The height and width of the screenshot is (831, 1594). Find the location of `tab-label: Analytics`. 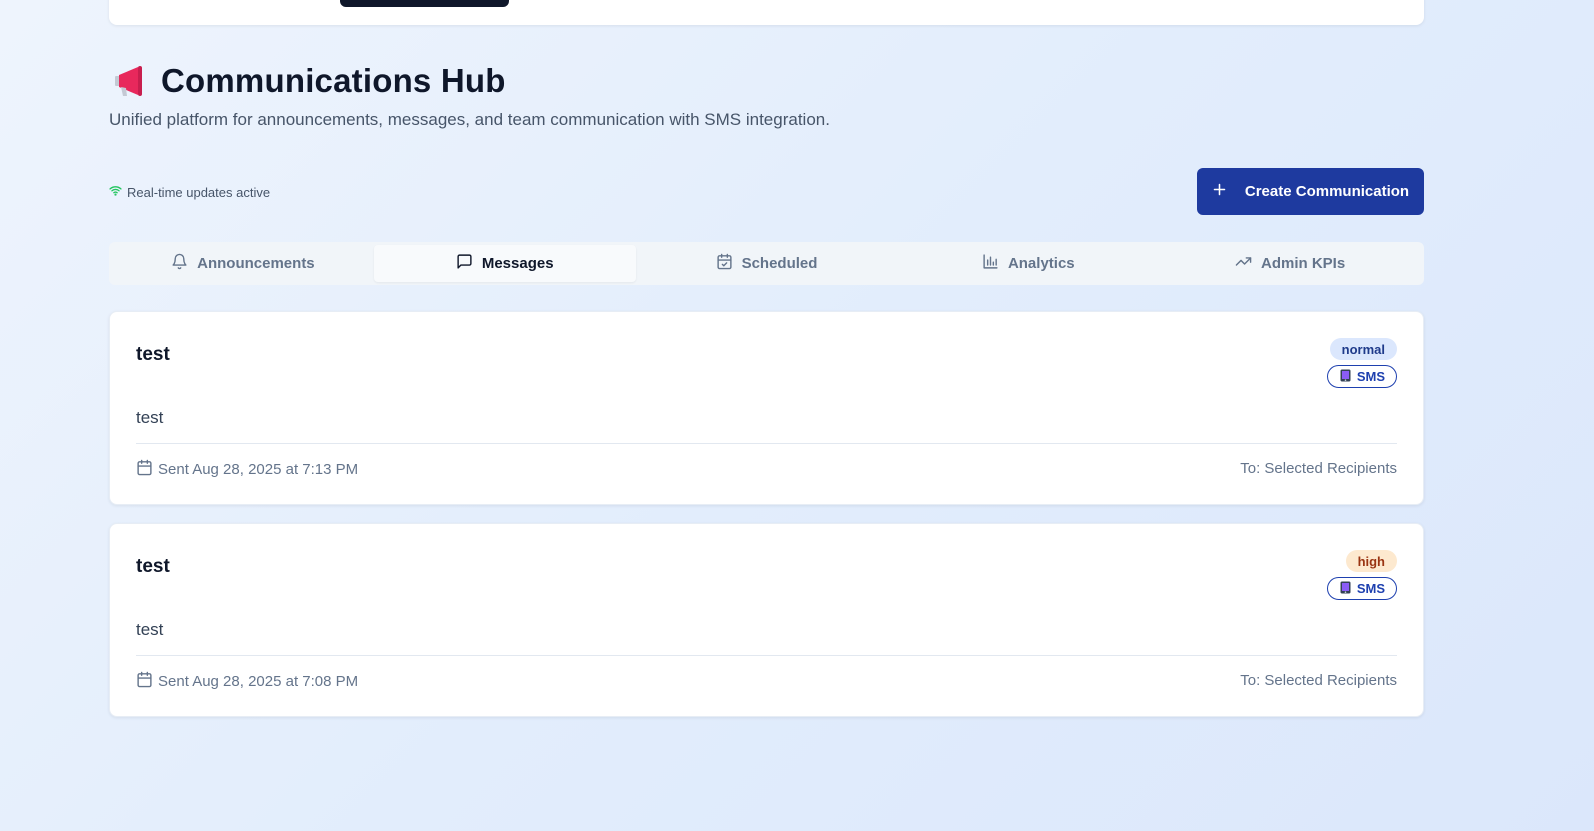

tab-label: Analytics is located at coordinates (1041, 263).